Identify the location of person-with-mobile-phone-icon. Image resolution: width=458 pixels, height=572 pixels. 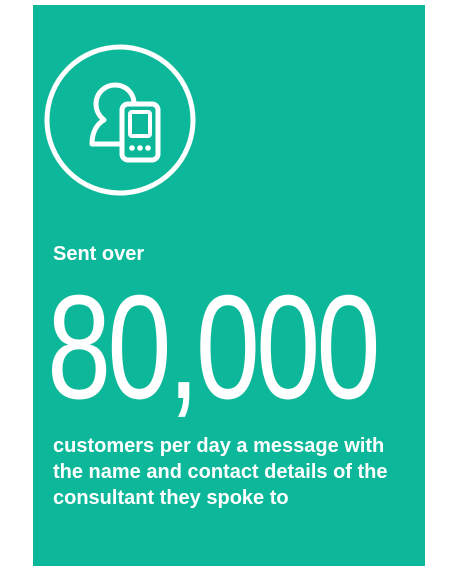
(120, 120).